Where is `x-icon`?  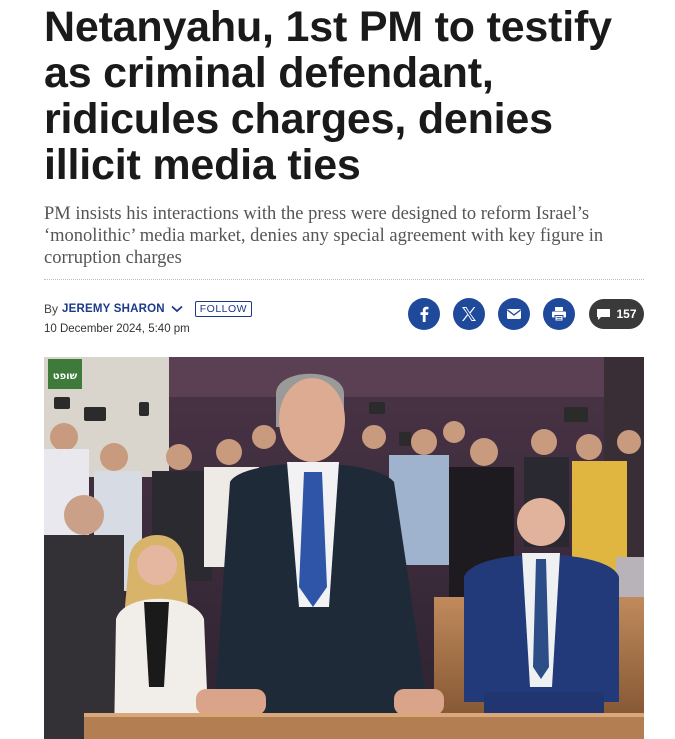 x-icon is located at coordinates (469, 314).